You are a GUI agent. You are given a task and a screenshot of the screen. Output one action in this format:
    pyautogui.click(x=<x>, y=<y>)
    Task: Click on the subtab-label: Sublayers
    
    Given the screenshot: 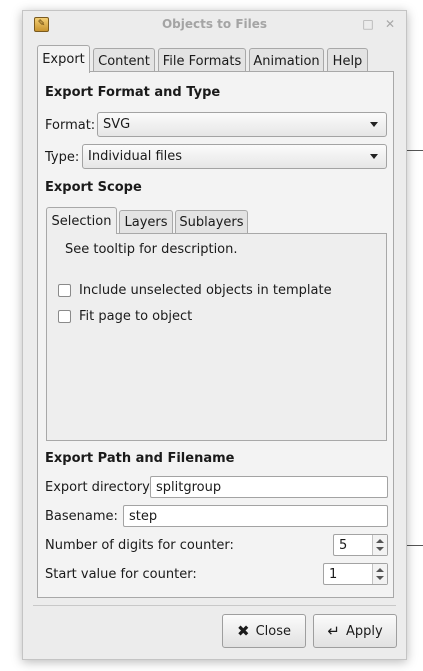 What is the action you would take?
    pyautogui.click(x=211, y=222)
    